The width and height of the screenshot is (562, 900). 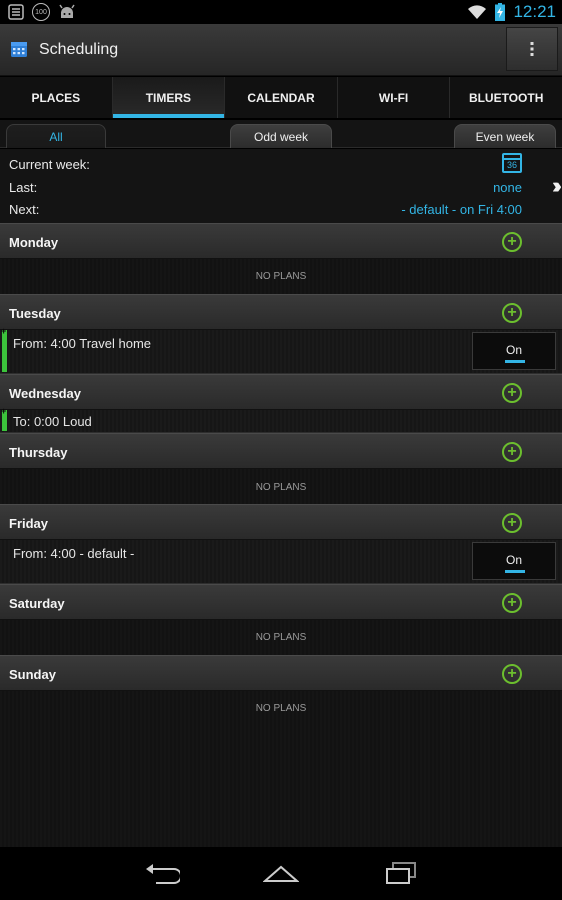 I want to click on no-plans-saturday: NO PLANS, so click(x=281, y=637).